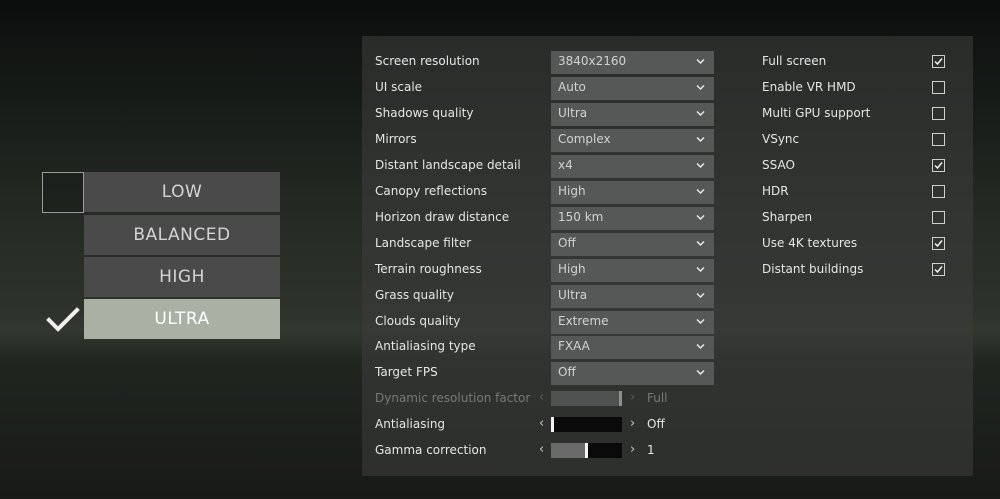 This screenshot has width=1000, height=499. I want to click on ssao-checkbox, so click(938, 165).